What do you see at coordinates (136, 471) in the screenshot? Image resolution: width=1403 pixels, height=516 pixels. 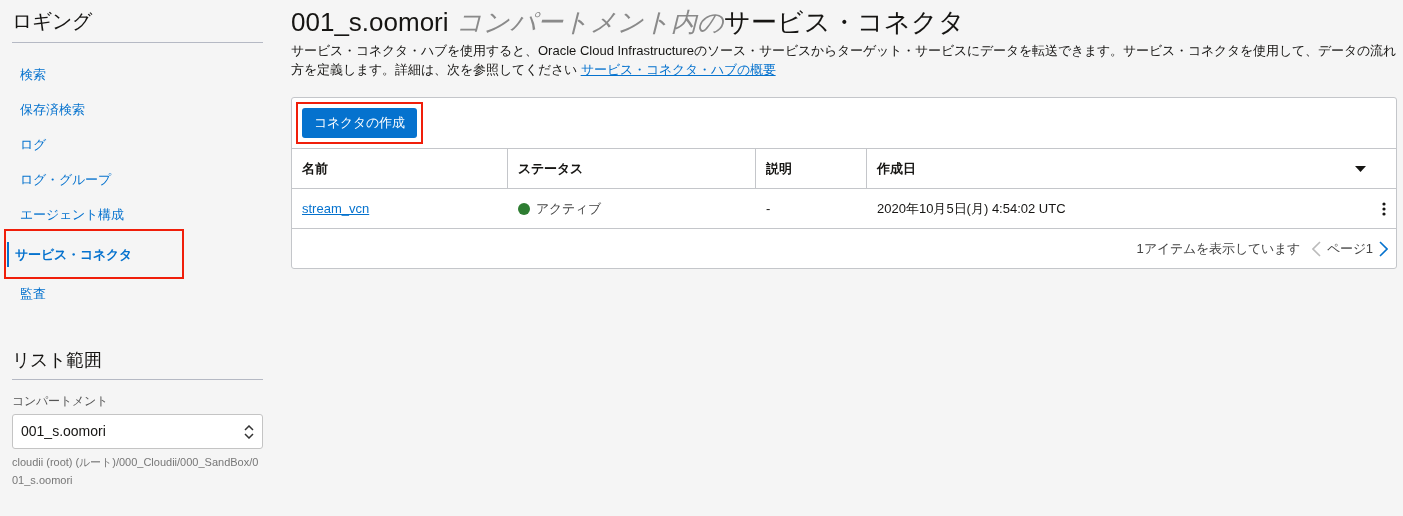 I see `compartment-path: cloudii (root) (ルート)/000_Cloudii/000_SandBox/001_s.oomori` at bounding box center [136, 471].